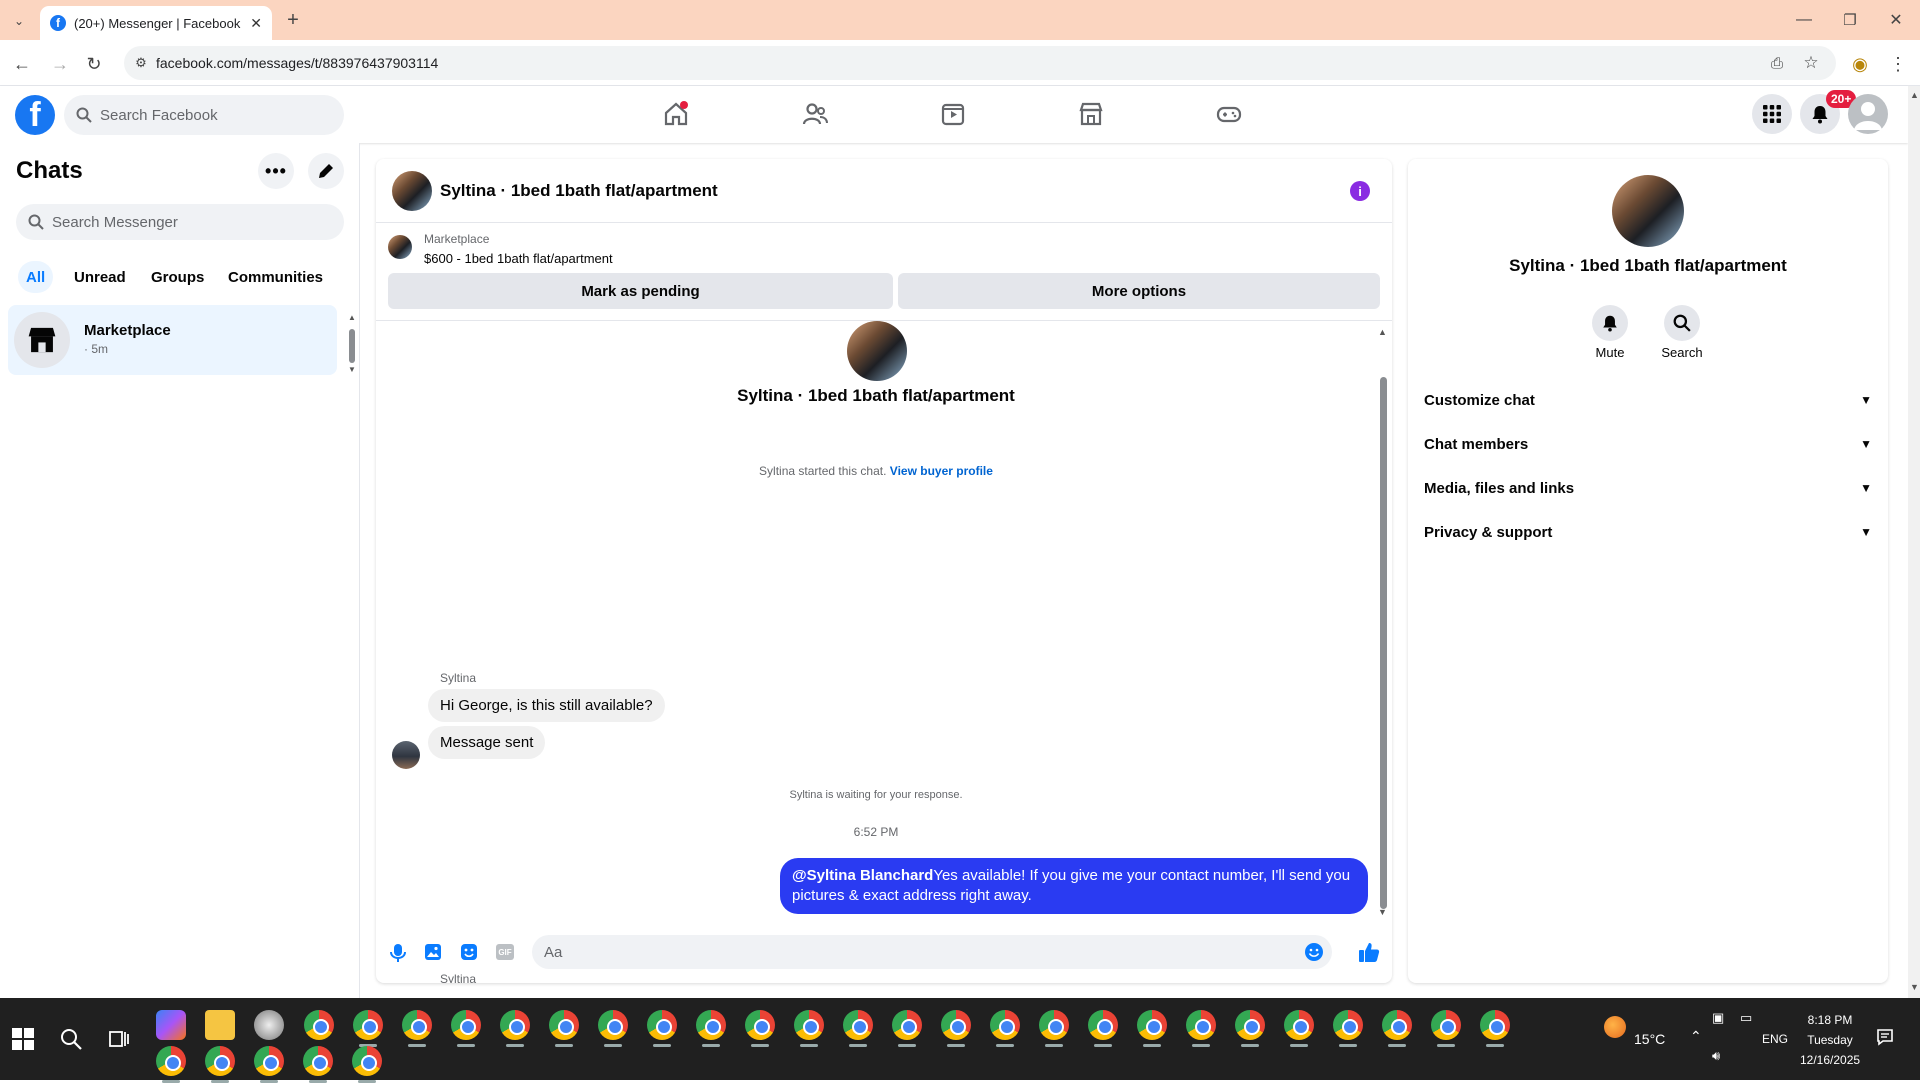  Describe the element at coordinates (204, 115) in the screenshot. I see `facebook-search-input: Search Facebook` at that location.